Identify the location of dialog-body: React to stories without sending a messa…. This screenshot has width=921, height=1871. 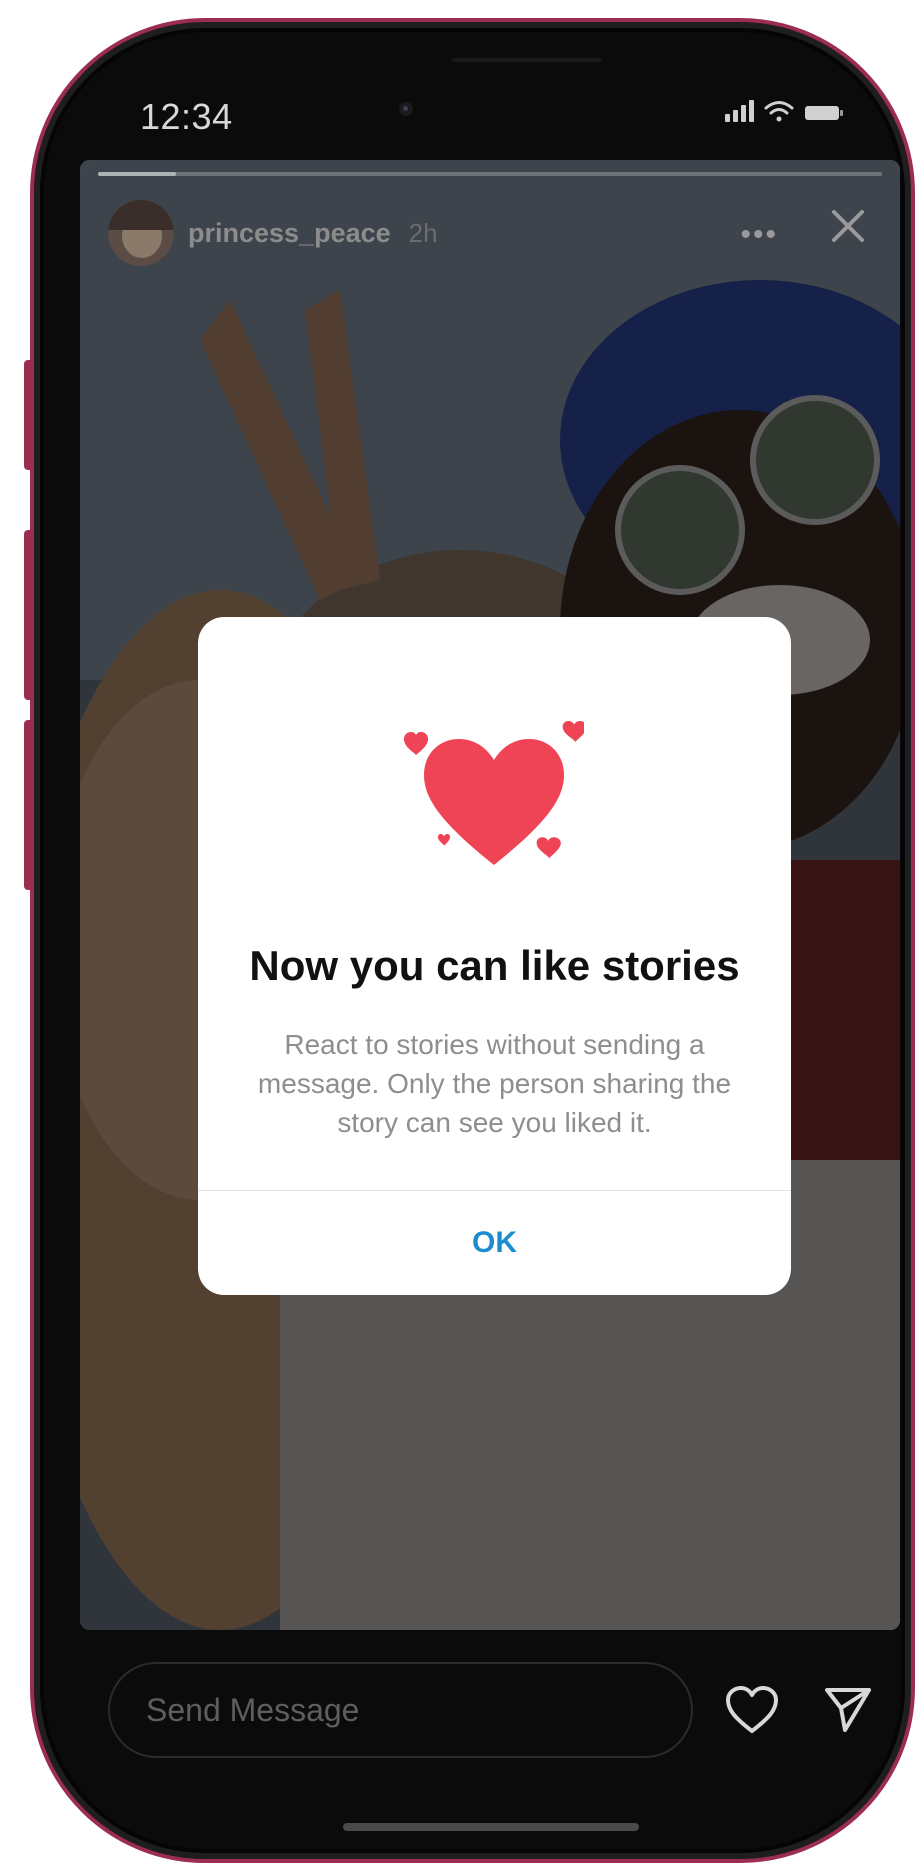
(494, 1083).